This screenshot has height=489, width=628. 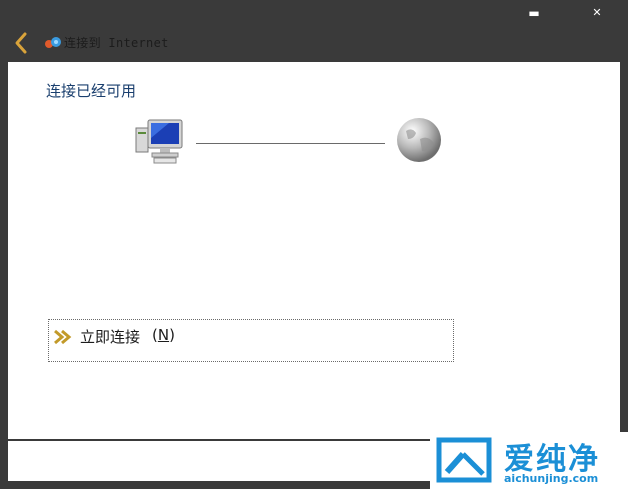 What do you see at coordinates (529, 460) in the screenshot?
I see `watermark: 爱纯净 aichunjing.com` at bounding box center [529, 460].